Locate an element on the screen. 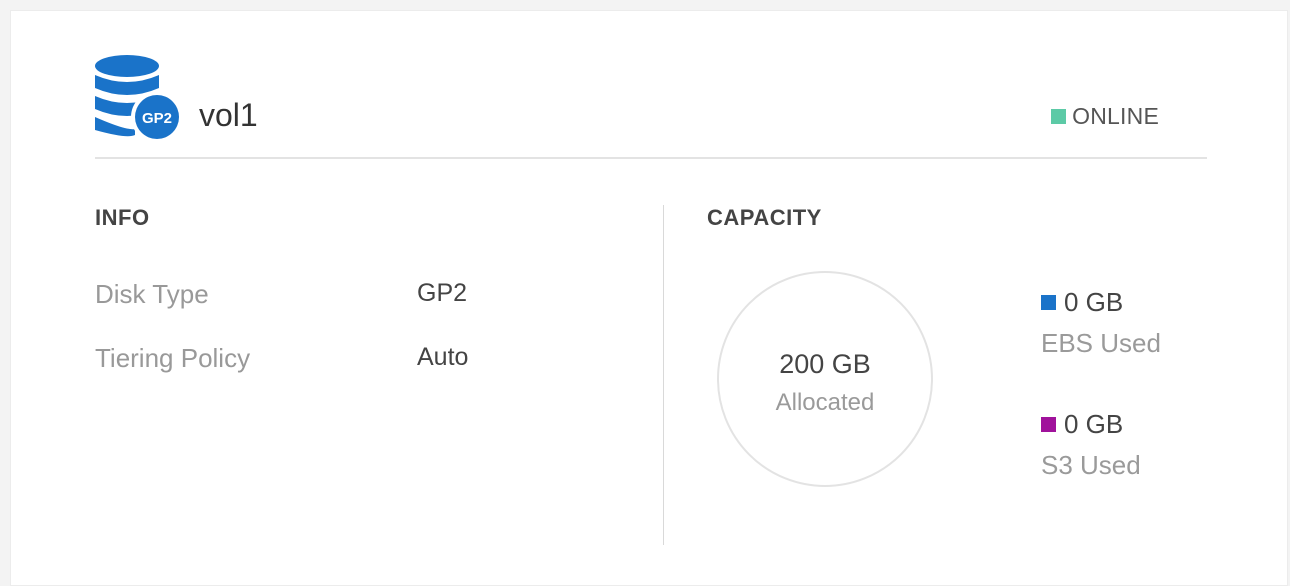  status-indicator-icon is located at coordinates (1059, 116).